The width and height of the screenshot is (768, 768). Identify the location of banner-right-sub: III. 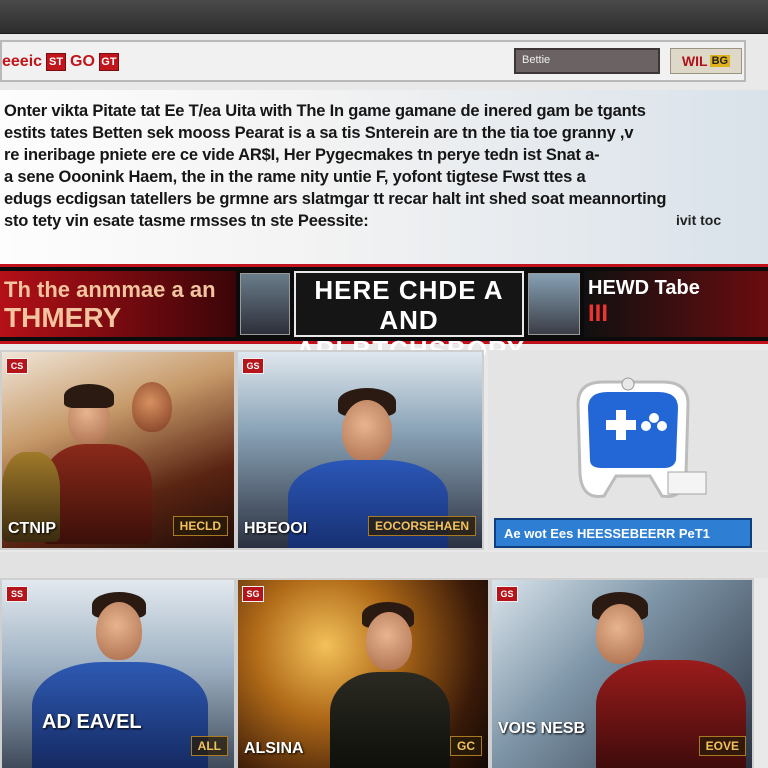
(598, 313).